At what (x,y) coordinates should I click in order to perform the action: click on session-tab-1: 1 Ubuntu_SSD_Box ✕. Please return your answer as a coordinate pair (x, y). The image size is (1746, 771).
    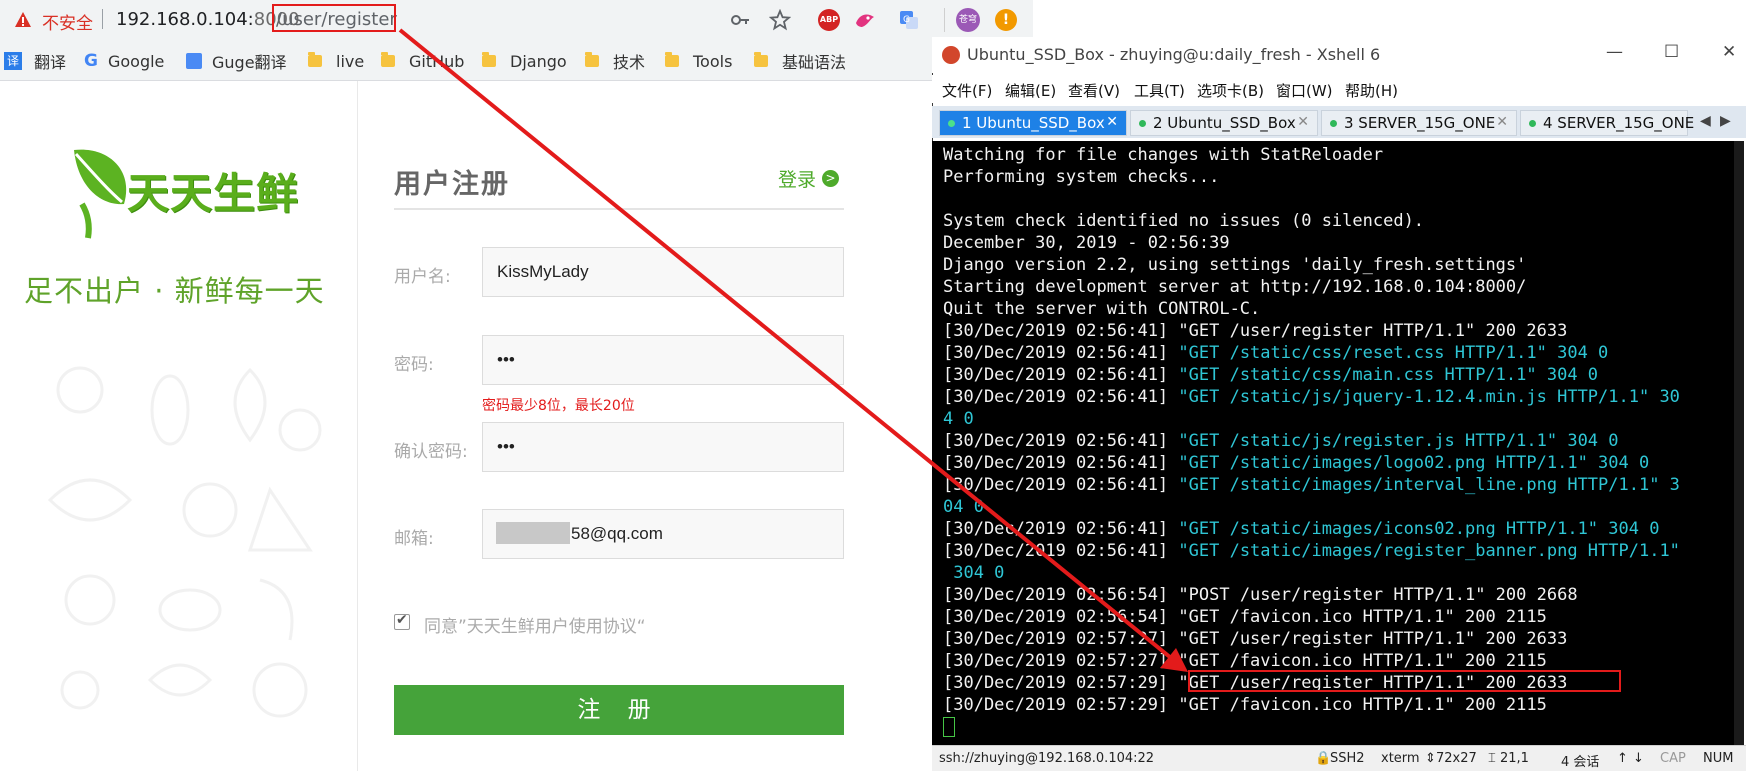
    Looking at the image, I should click on (1033, 123).